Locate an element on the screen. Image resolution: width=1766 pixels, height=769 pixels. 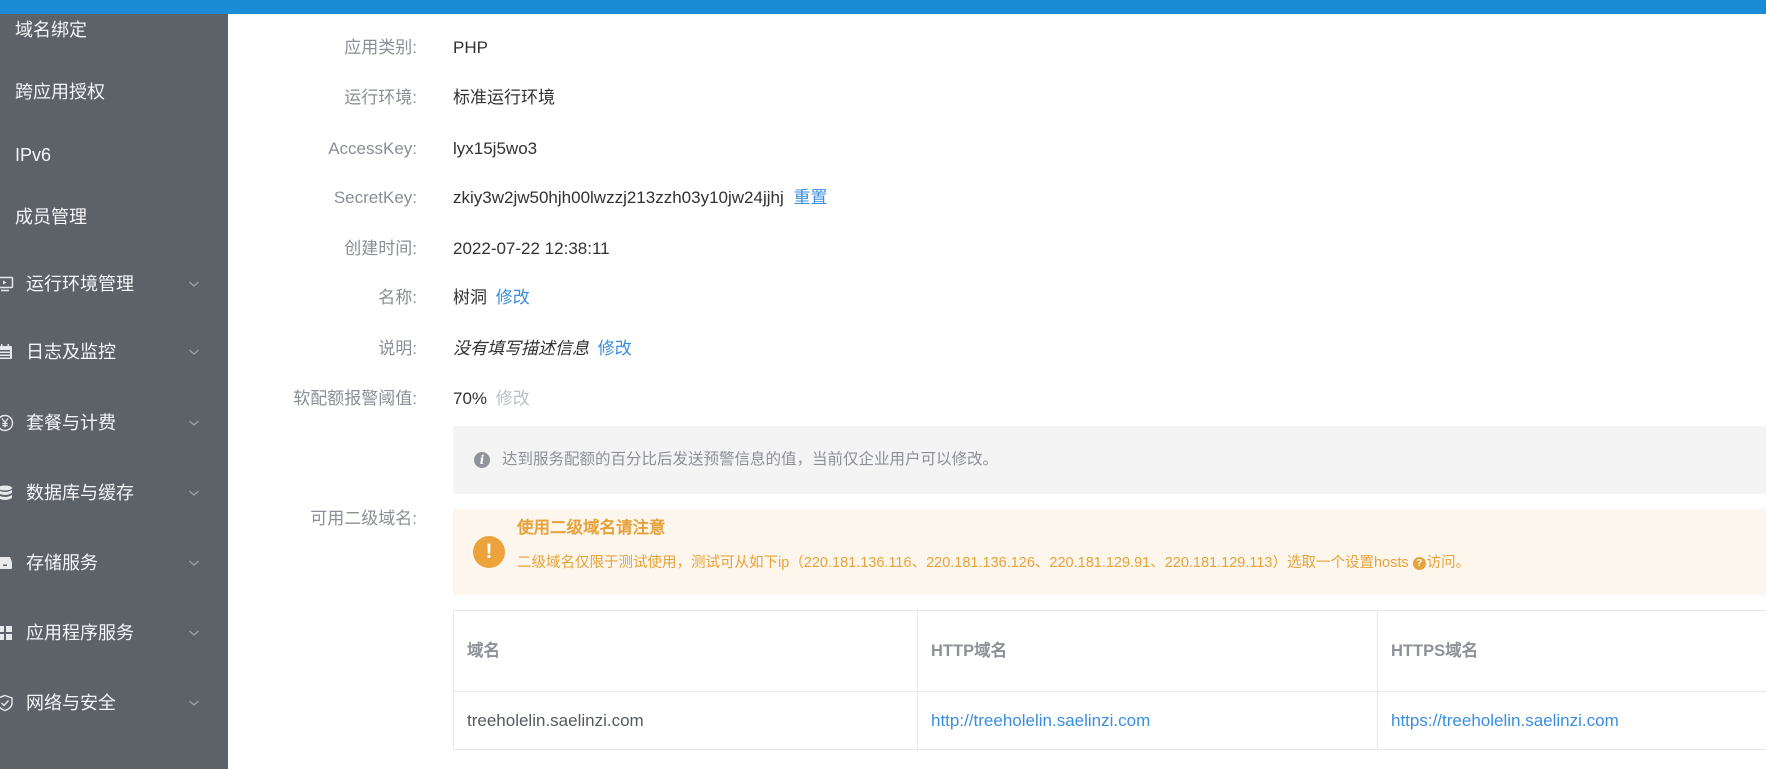
sidebar-item-app-services: 应用程序服务 is located at coordinates (114, 633).